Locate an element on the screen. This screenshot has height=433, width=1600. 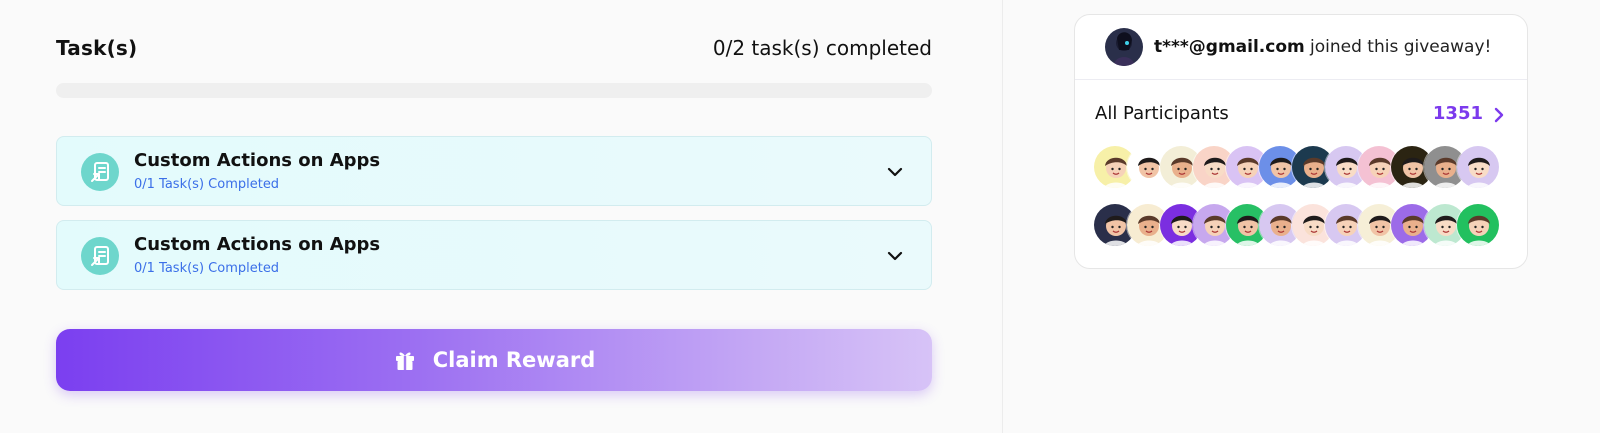
claim-reward-button: Claim Reward is located at coordinates (494, 360).